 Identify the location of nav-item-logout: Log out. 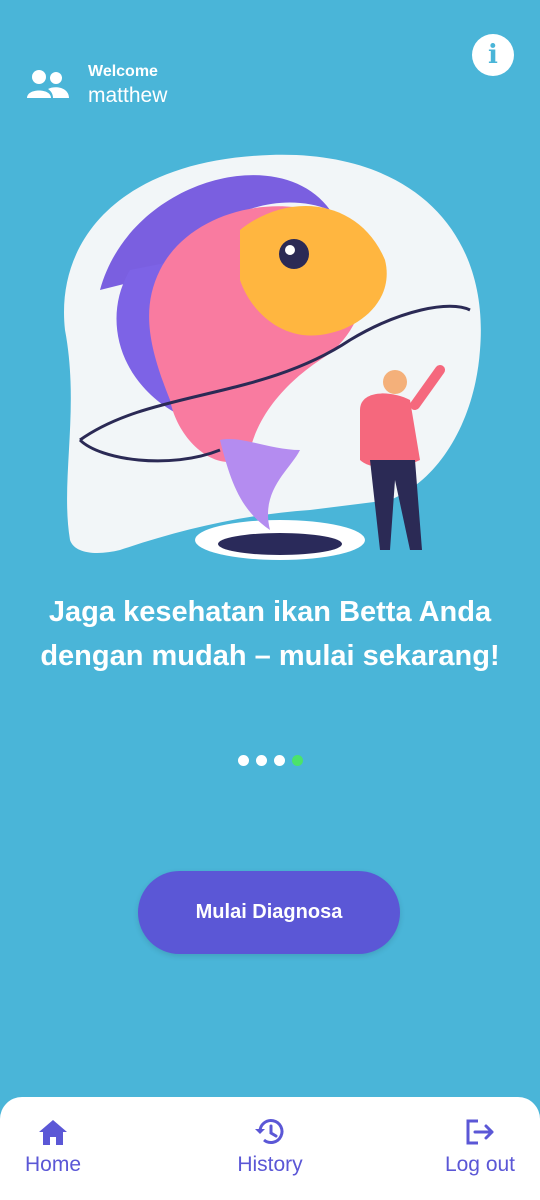
(480, 1147).